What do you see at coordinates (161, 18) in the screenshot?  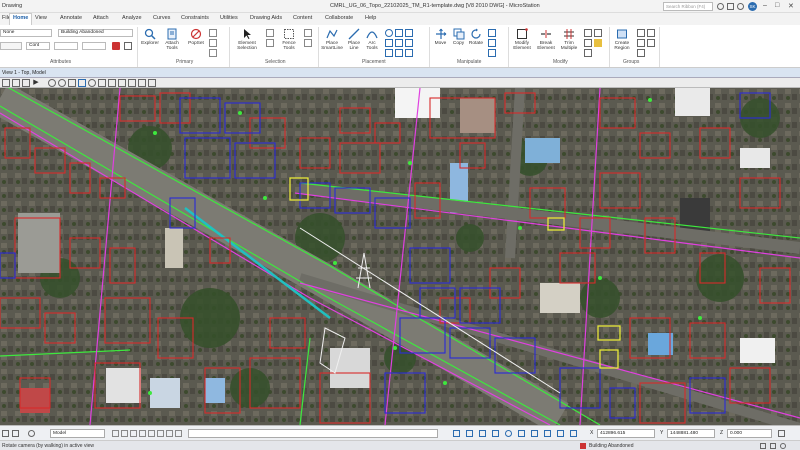 I see `tab-curves: Curves` at bounding box center [161, 18].